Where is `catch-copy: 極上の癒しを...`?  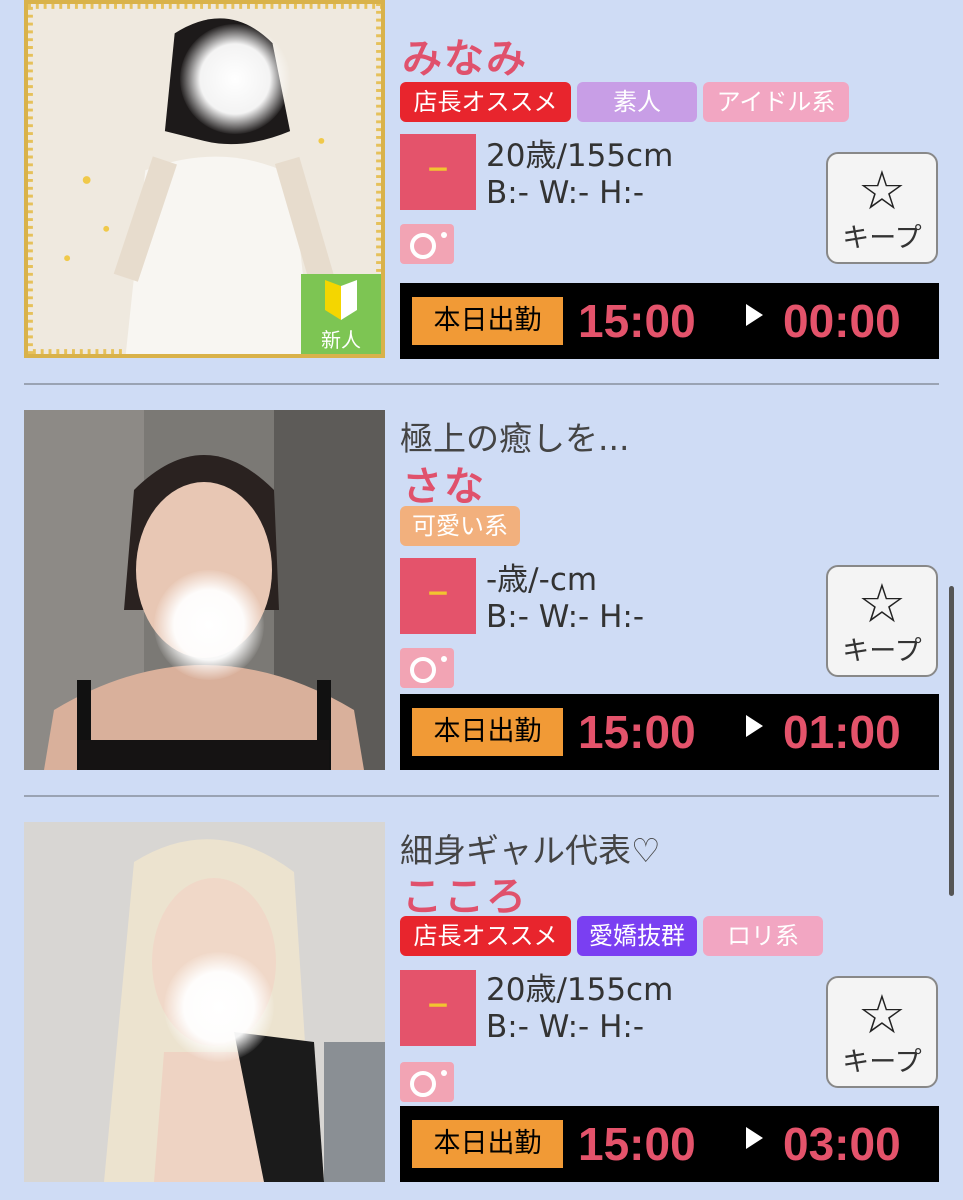 catch-copy: 極上の癒しを... is located at coordinates (515, 438).